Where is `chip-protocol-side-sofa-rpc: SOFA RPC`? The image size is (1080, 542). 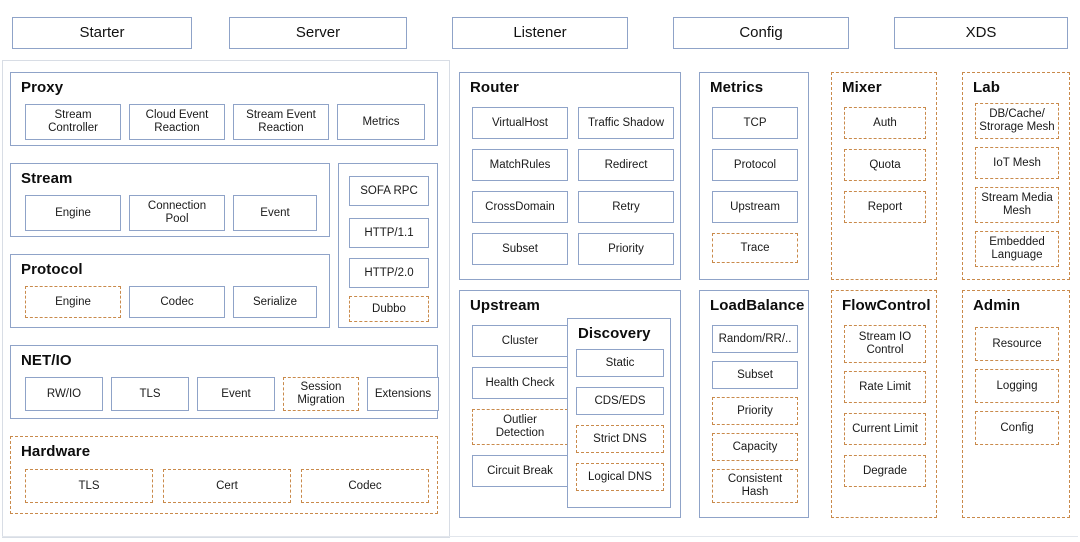
chip-protocol-side-sofa-rpc: SOFA RPC is located at coordinates (389, 191).